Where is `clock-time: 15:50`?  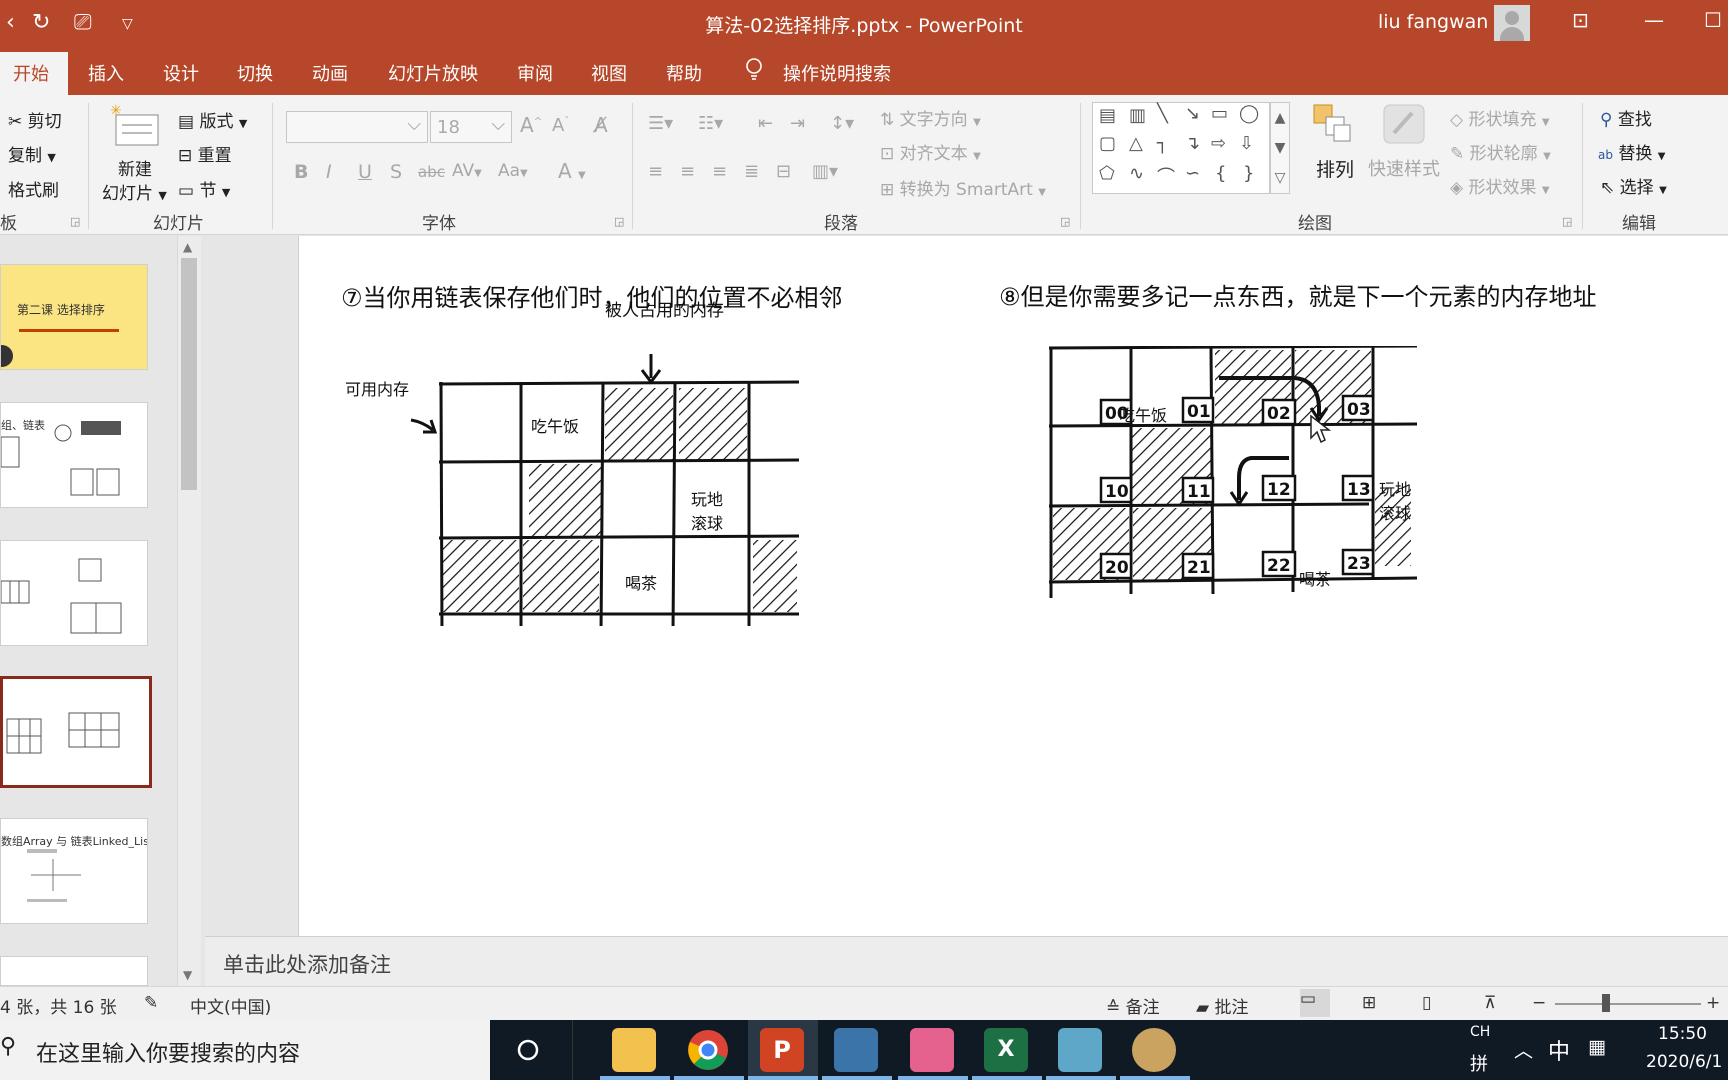 clock-time: 15:50 is located at coordinates (1682, 1034).